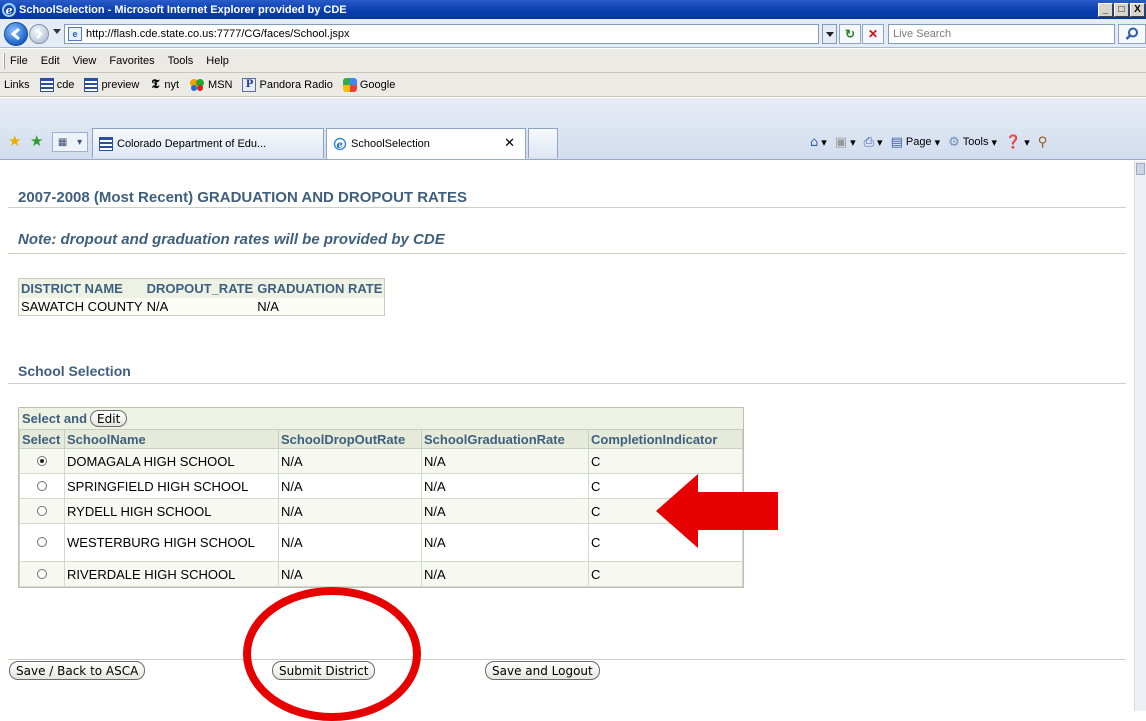  What do you see at coordinates (543, 143) in the screenshot?
I see `new-tab-button` at bounding box center [543, 143].